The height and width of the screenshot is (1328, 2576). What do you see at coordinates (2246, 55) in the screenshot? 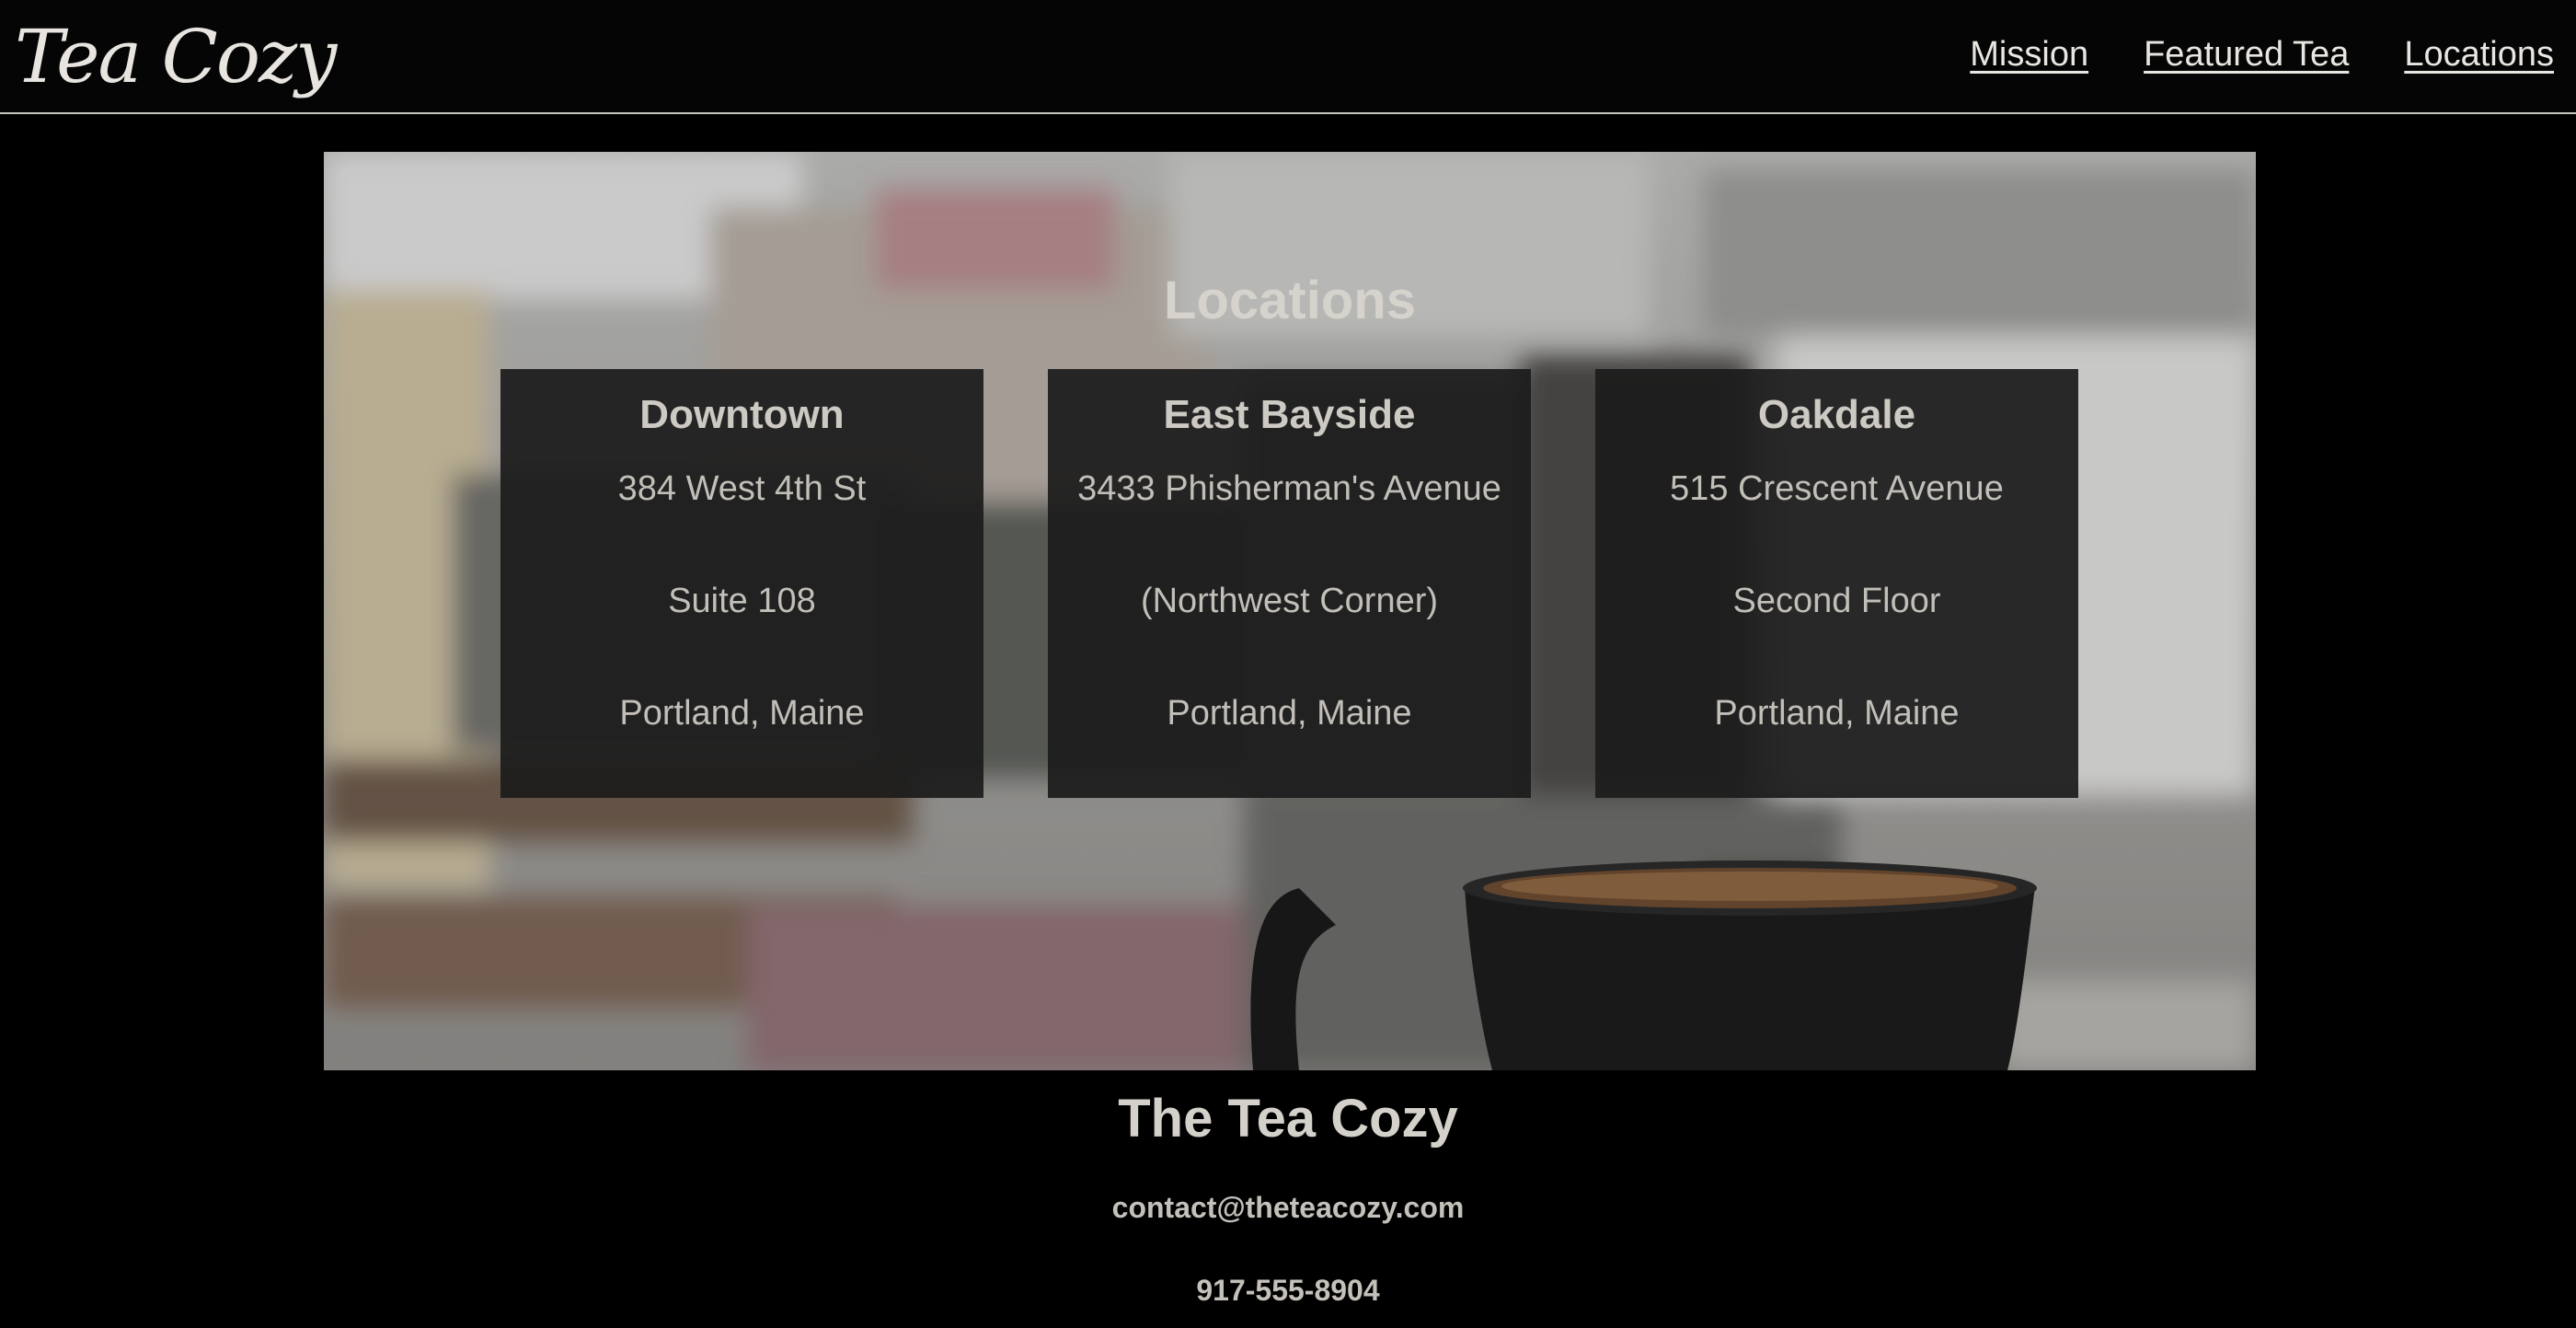
I see `nav-link-featured-tea: Featured Tea` at bounding box center [2246, 55].